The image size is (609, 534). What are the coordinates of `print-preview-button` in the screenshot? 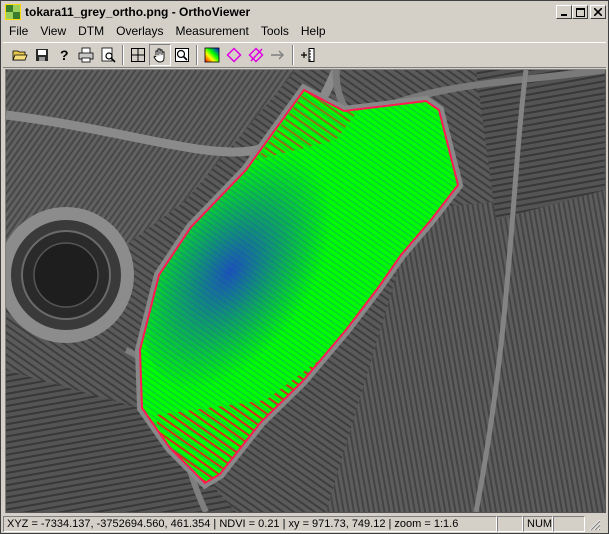 It's located at (108, 55).